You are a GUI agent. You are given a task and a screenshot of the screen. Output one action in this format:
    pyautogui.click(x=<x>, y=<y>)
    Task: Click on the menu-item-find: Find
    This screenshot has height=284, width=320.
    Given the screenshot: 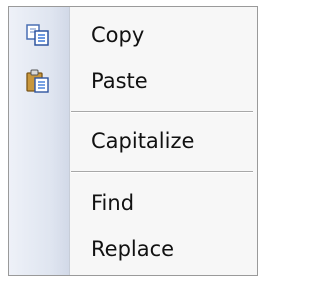 What is the action you would take?
    pyautogui.click(x=133, y=203)
    